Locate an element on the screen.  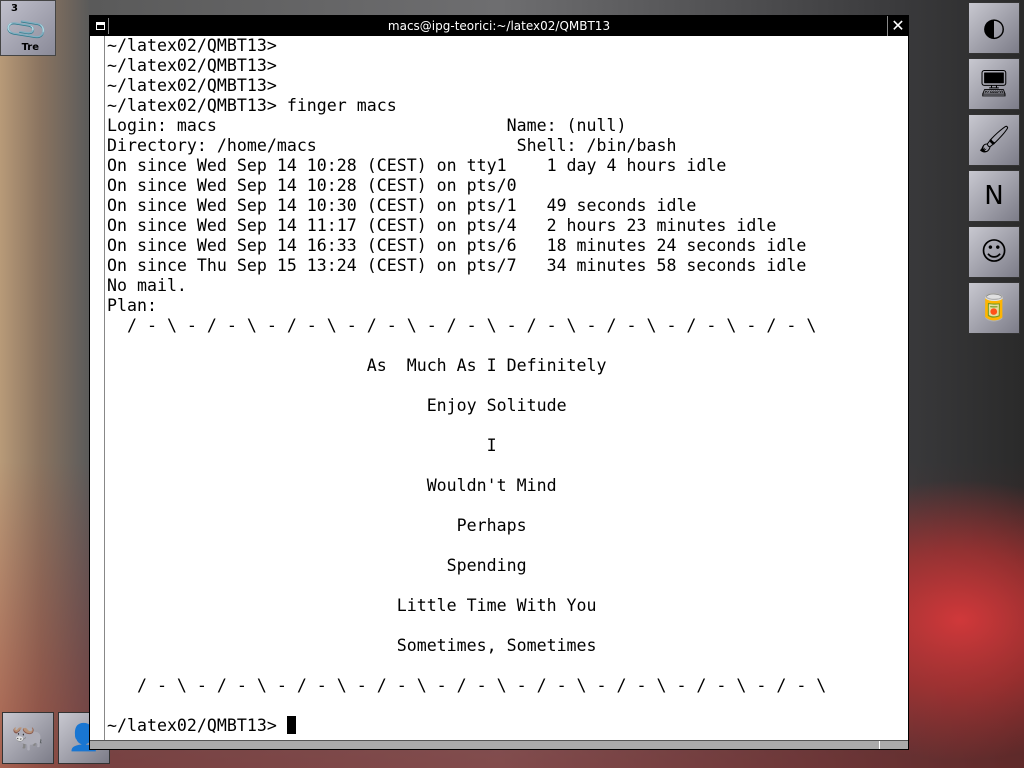
title-bar: macs@ipg-teorici:~/latex02/QMBT13 ✕ is located at coordinates (499, 26).